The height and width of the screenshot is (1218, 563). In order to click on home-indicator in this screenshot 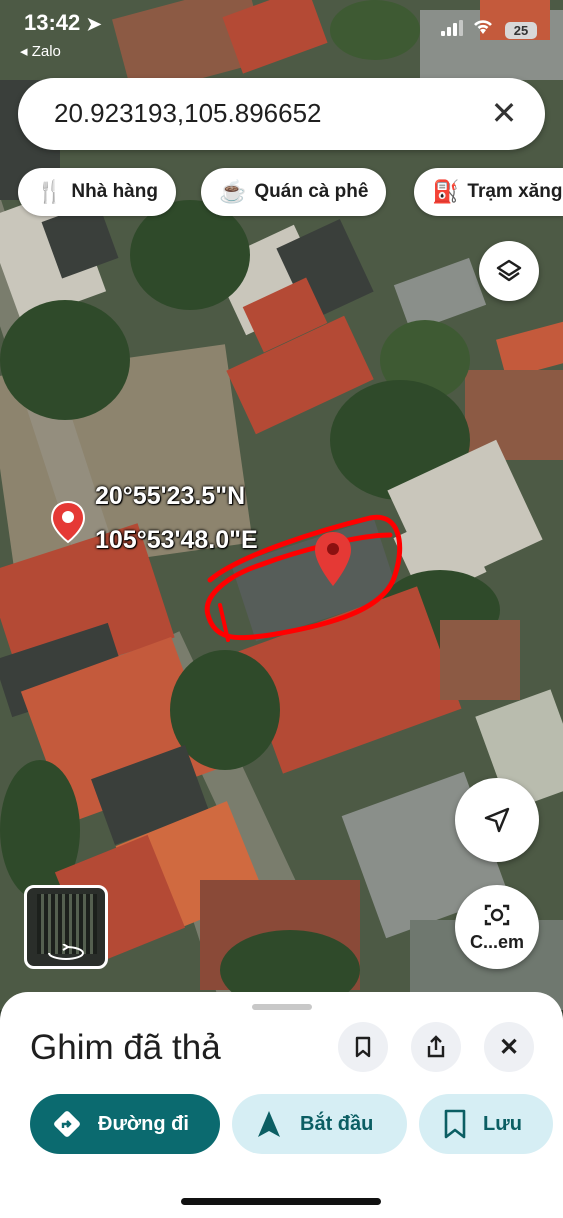, I will do `click(281, 1201)`.